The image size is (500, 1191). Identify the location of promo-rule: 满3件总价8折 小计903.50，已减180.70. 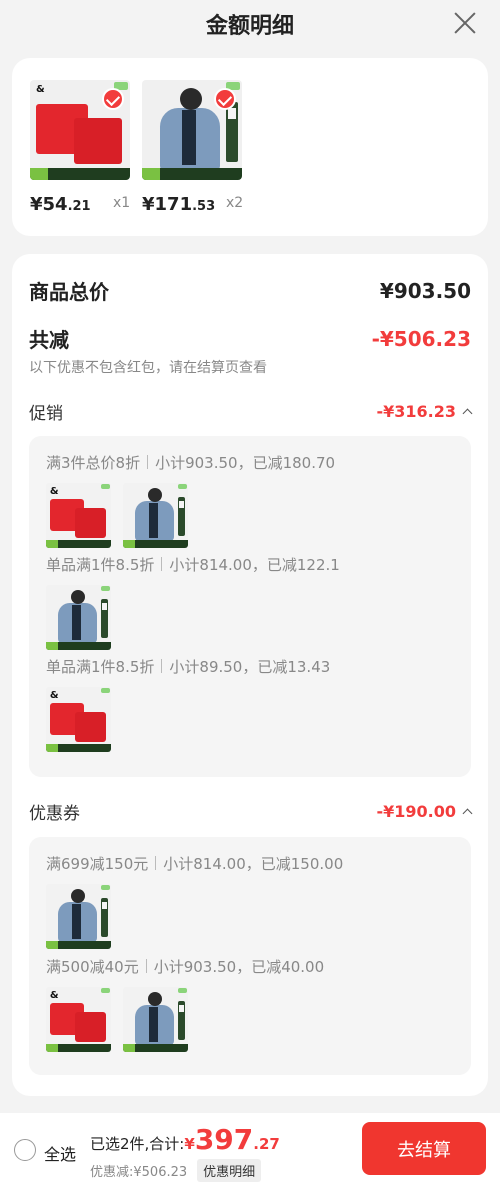
(191, 463).